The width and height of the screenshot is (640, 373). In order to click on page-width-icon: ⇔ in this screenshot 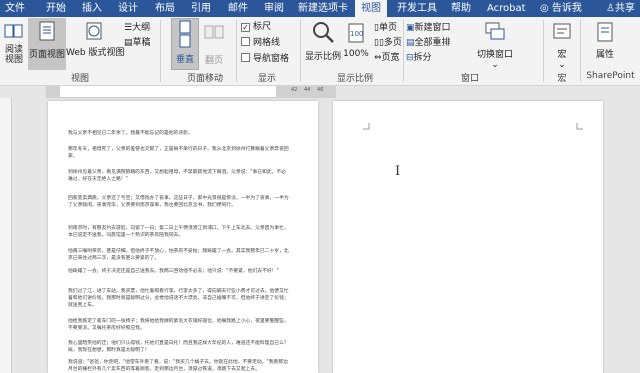, I will do `click(378, 58)`.